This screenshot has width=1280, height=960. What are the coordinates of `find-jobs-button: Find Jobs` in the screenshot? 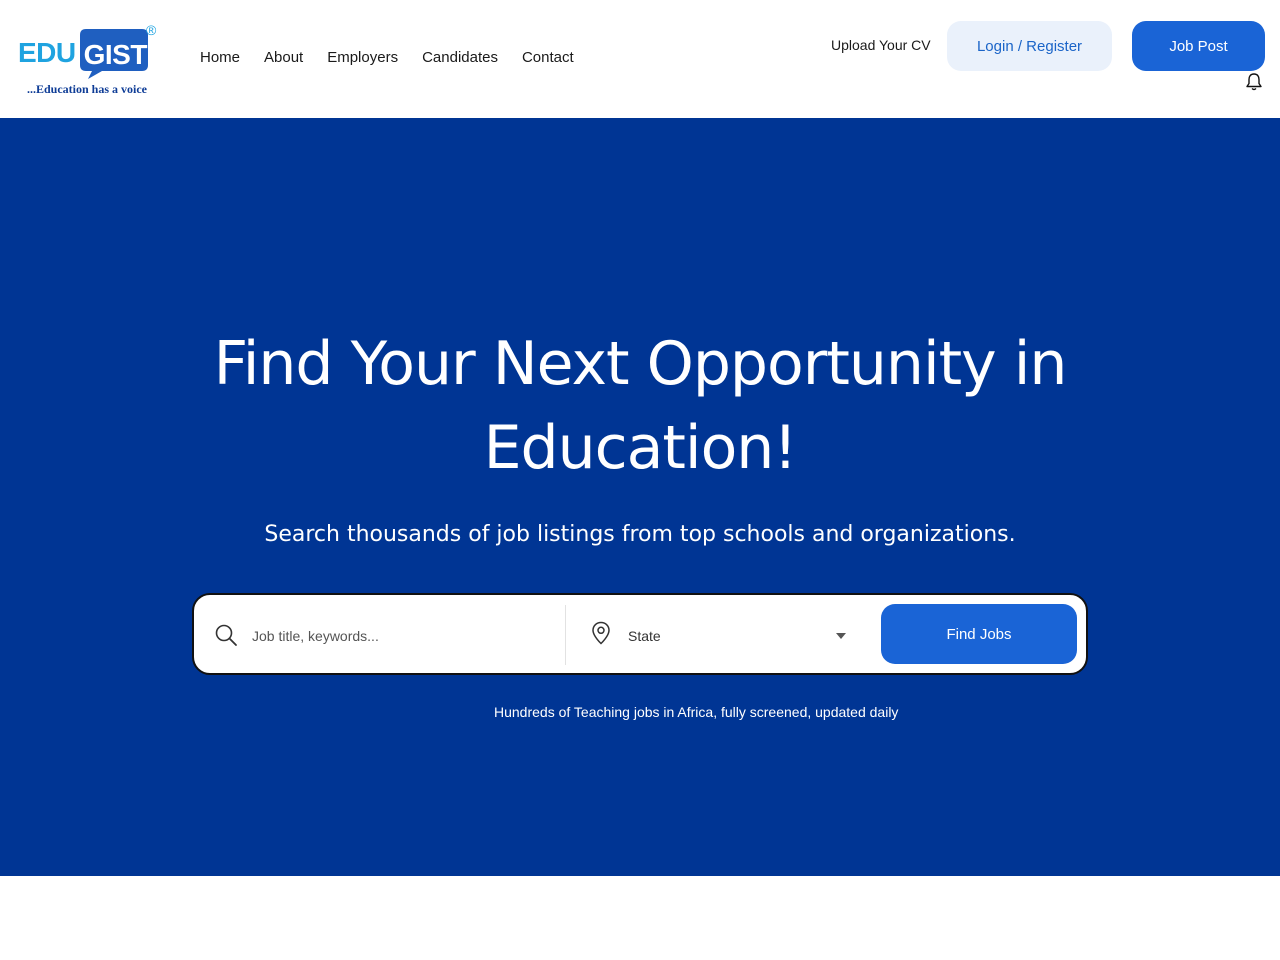 It's located at (979, 634).